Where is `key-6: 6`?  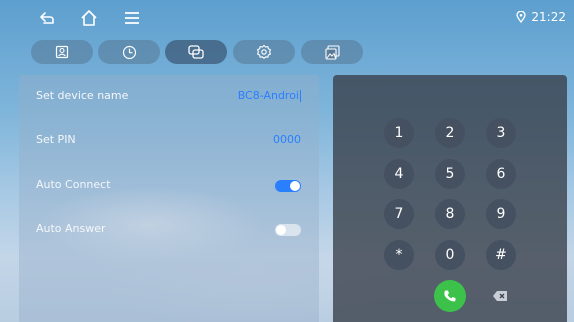
key-6: 6 is located at coordinates (501, 174).